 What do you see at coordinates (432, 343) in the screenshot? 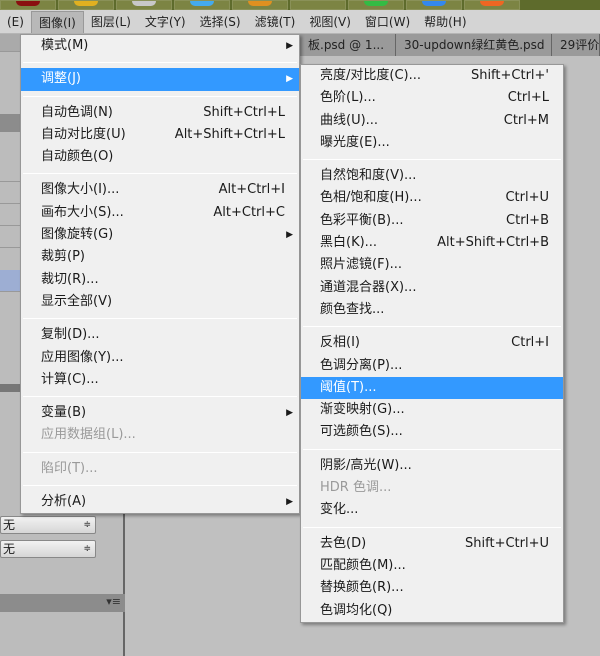
I see `menu-item: 反相(I) Ctrl+I` at bounding box center [432, 343].